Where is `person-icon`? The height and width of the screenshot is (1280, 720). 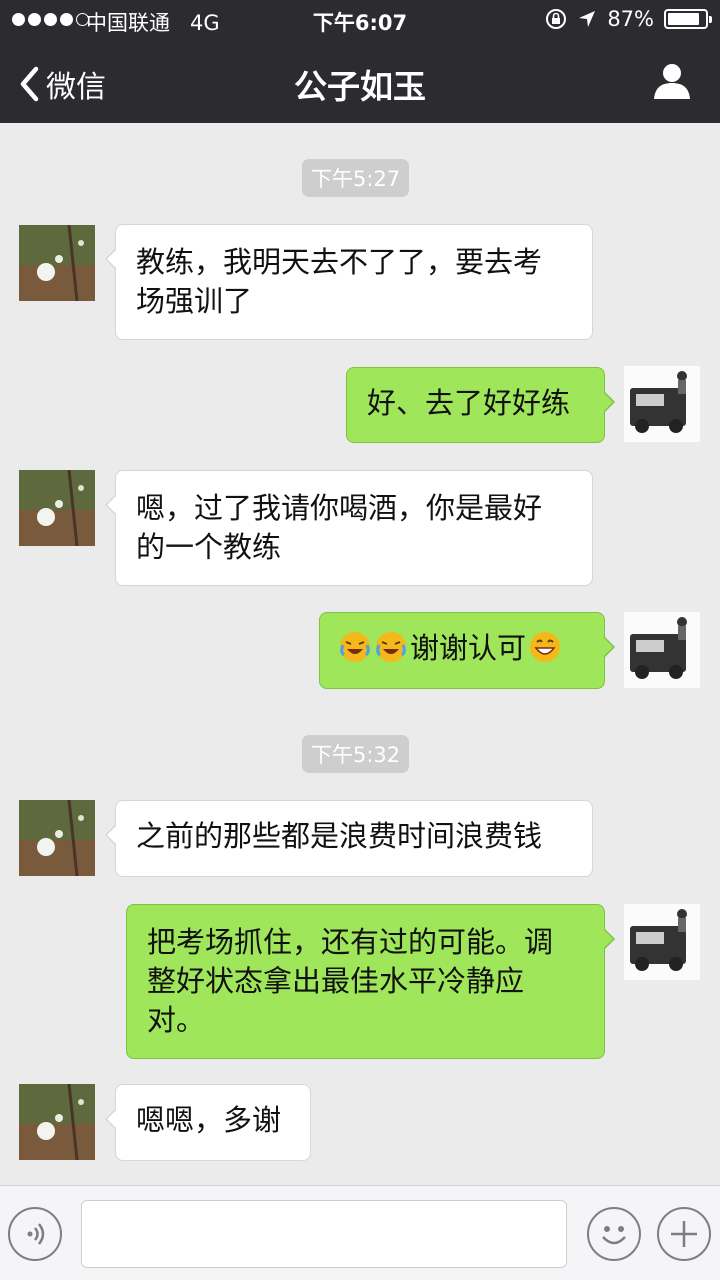 person-icon is located at coordinates (672, 81).